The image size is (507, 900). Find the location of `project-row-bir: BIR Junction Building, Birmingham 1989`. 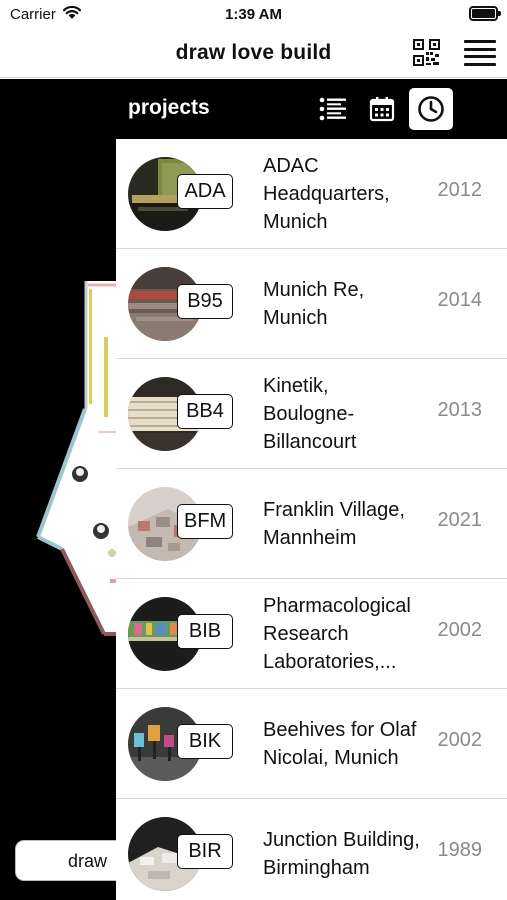

project-row-bir: BIR Junction Building, Birmingham 1989 is located at coordinates (311, 849).